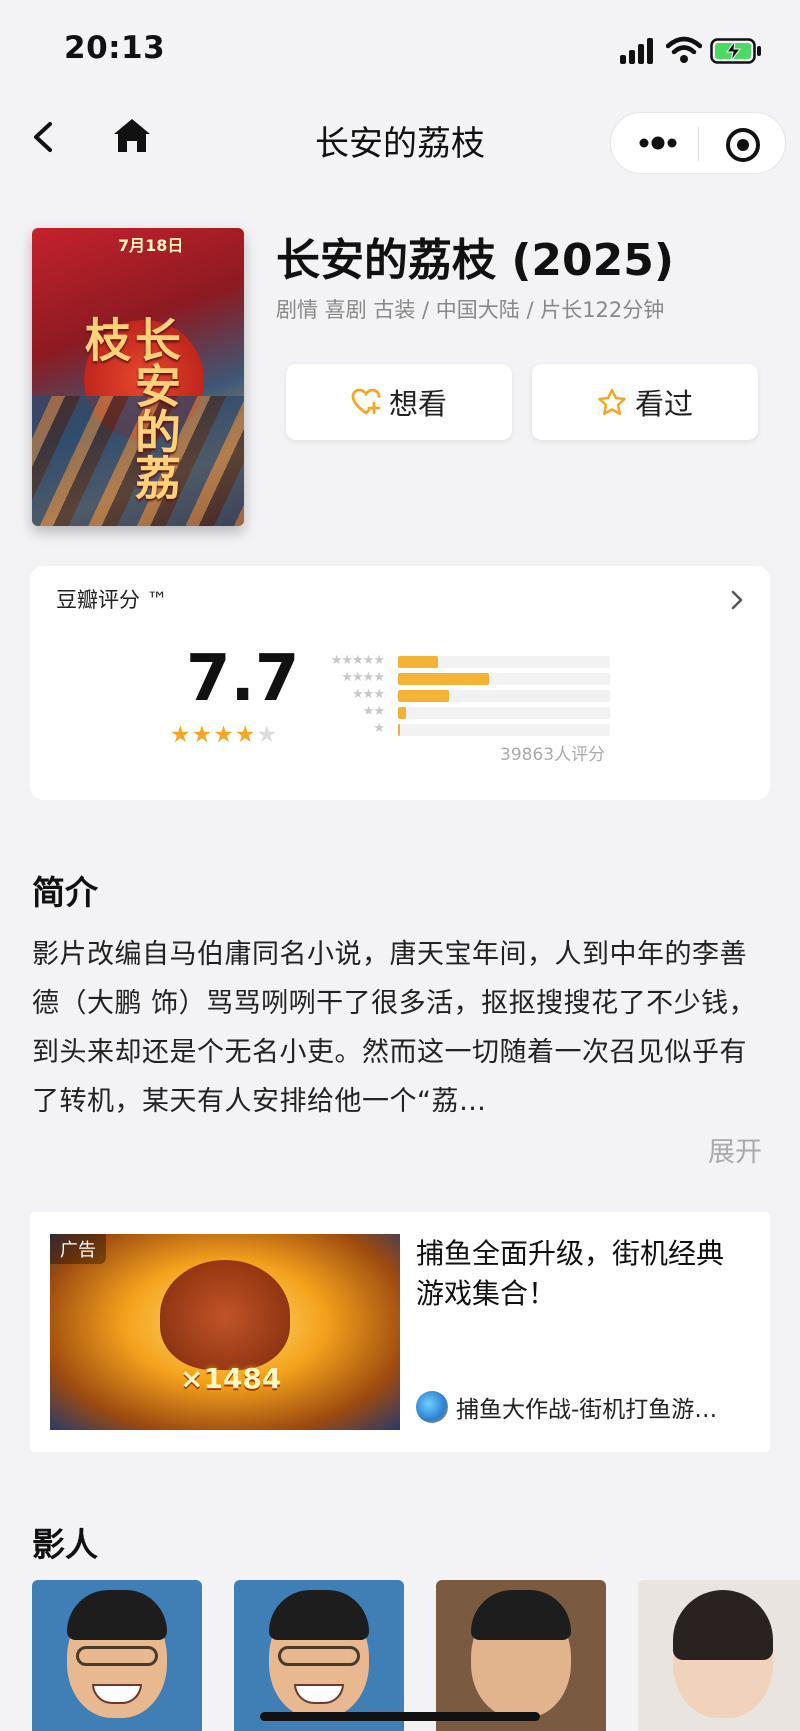 The image size is (800, 1731). I want to click on poster-title: 长安的荔枝, so click(130, 408).